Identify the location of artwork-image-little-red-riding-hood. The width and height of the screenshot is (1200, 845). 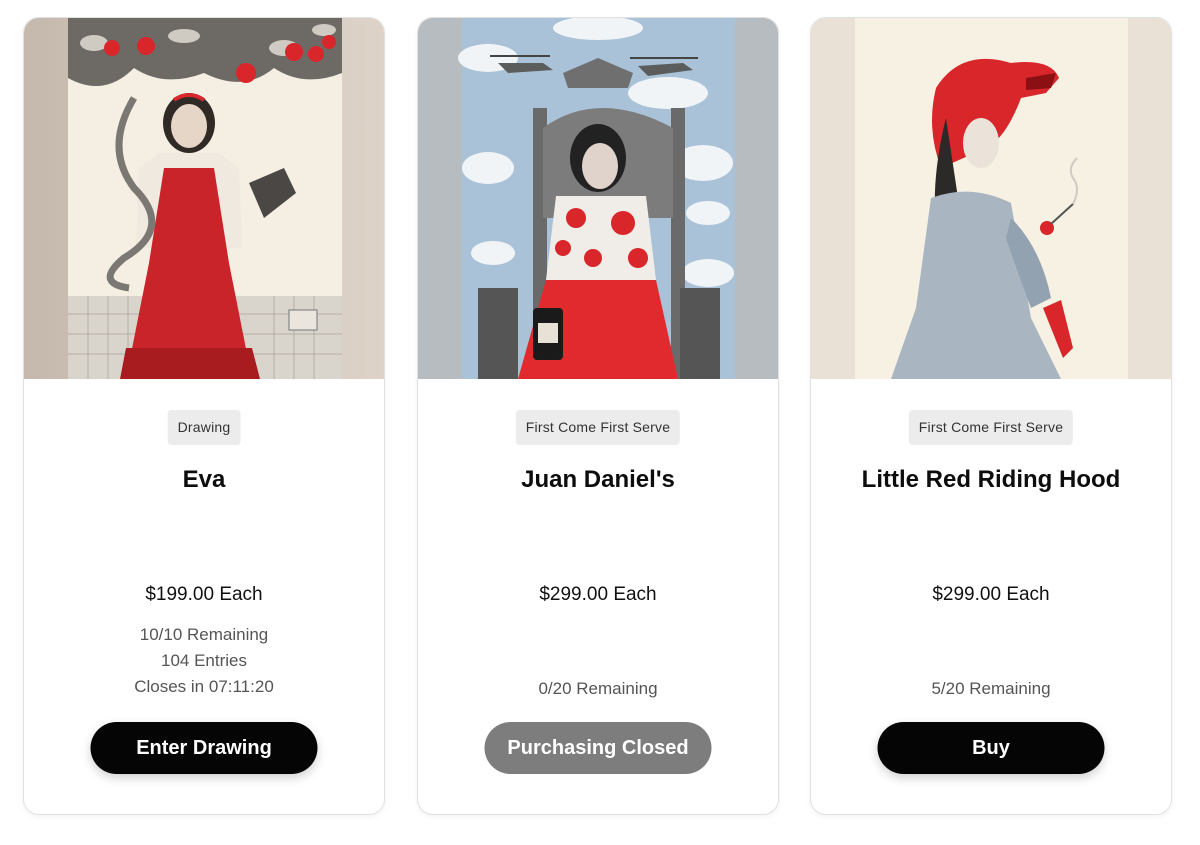
(991, 198).